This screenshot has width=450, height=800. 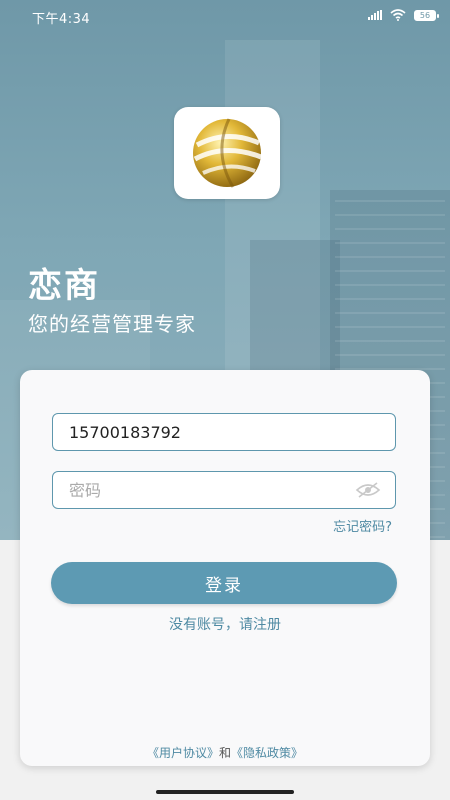 I want to click on agreement-conjunction: 和, so click(x=224, y=753).